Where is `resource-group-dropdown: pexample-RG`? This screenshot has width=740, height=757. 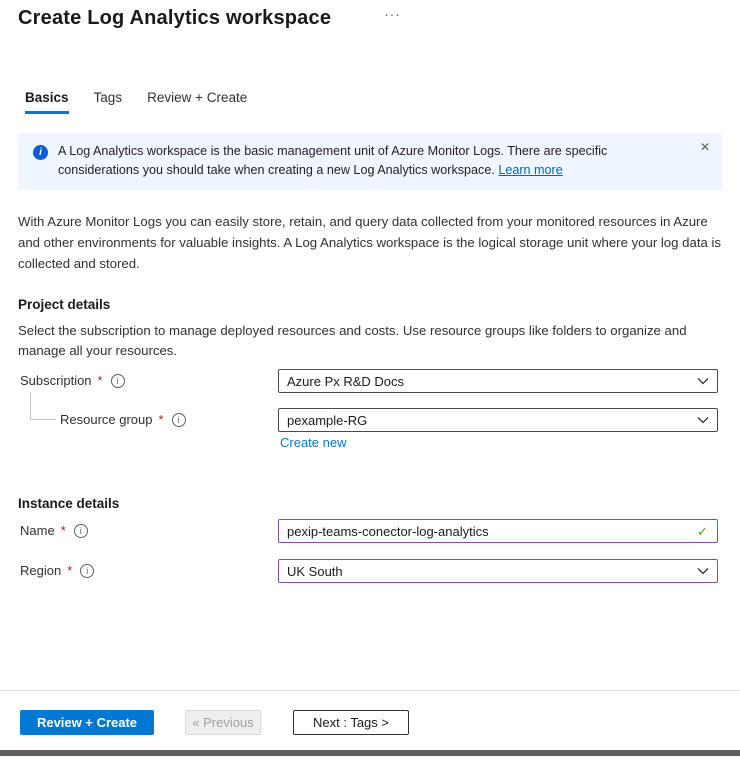 resource-group-dropdown: pexample-RG is located at coordinates (498, 420).